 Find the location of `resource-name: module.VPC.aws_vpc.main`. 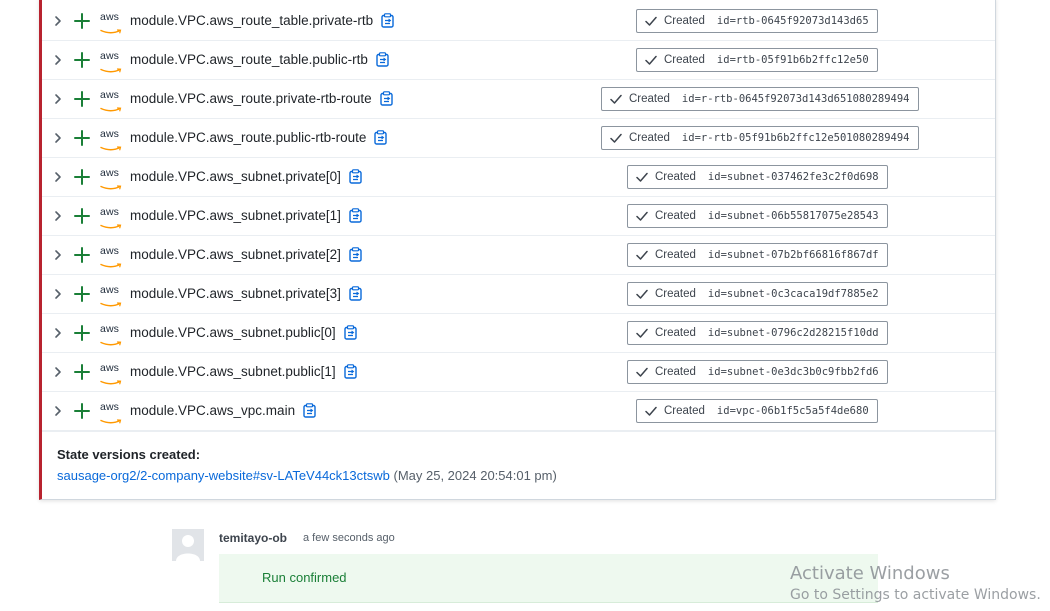

resource-name: module.VPC.aws_vpc.main is located at coordinates (223, 412).